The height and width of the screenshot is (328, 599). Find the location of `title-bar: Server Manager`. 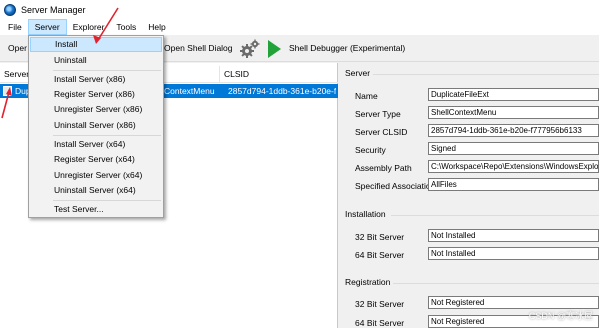

title-bar: Server Manager is located at coordinates (299, 9).